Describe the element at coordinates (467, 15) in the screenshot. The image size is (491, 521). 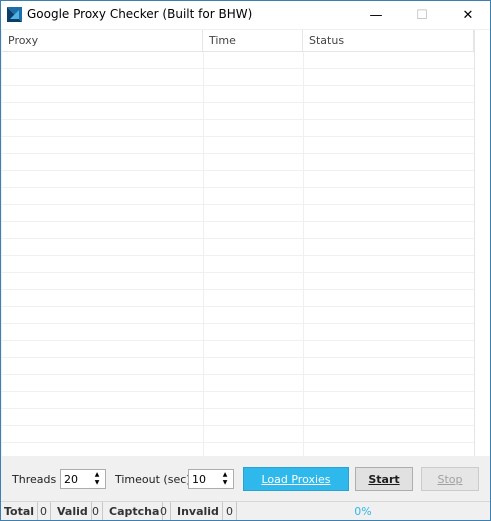
I see `close-button: ✕` at that location.